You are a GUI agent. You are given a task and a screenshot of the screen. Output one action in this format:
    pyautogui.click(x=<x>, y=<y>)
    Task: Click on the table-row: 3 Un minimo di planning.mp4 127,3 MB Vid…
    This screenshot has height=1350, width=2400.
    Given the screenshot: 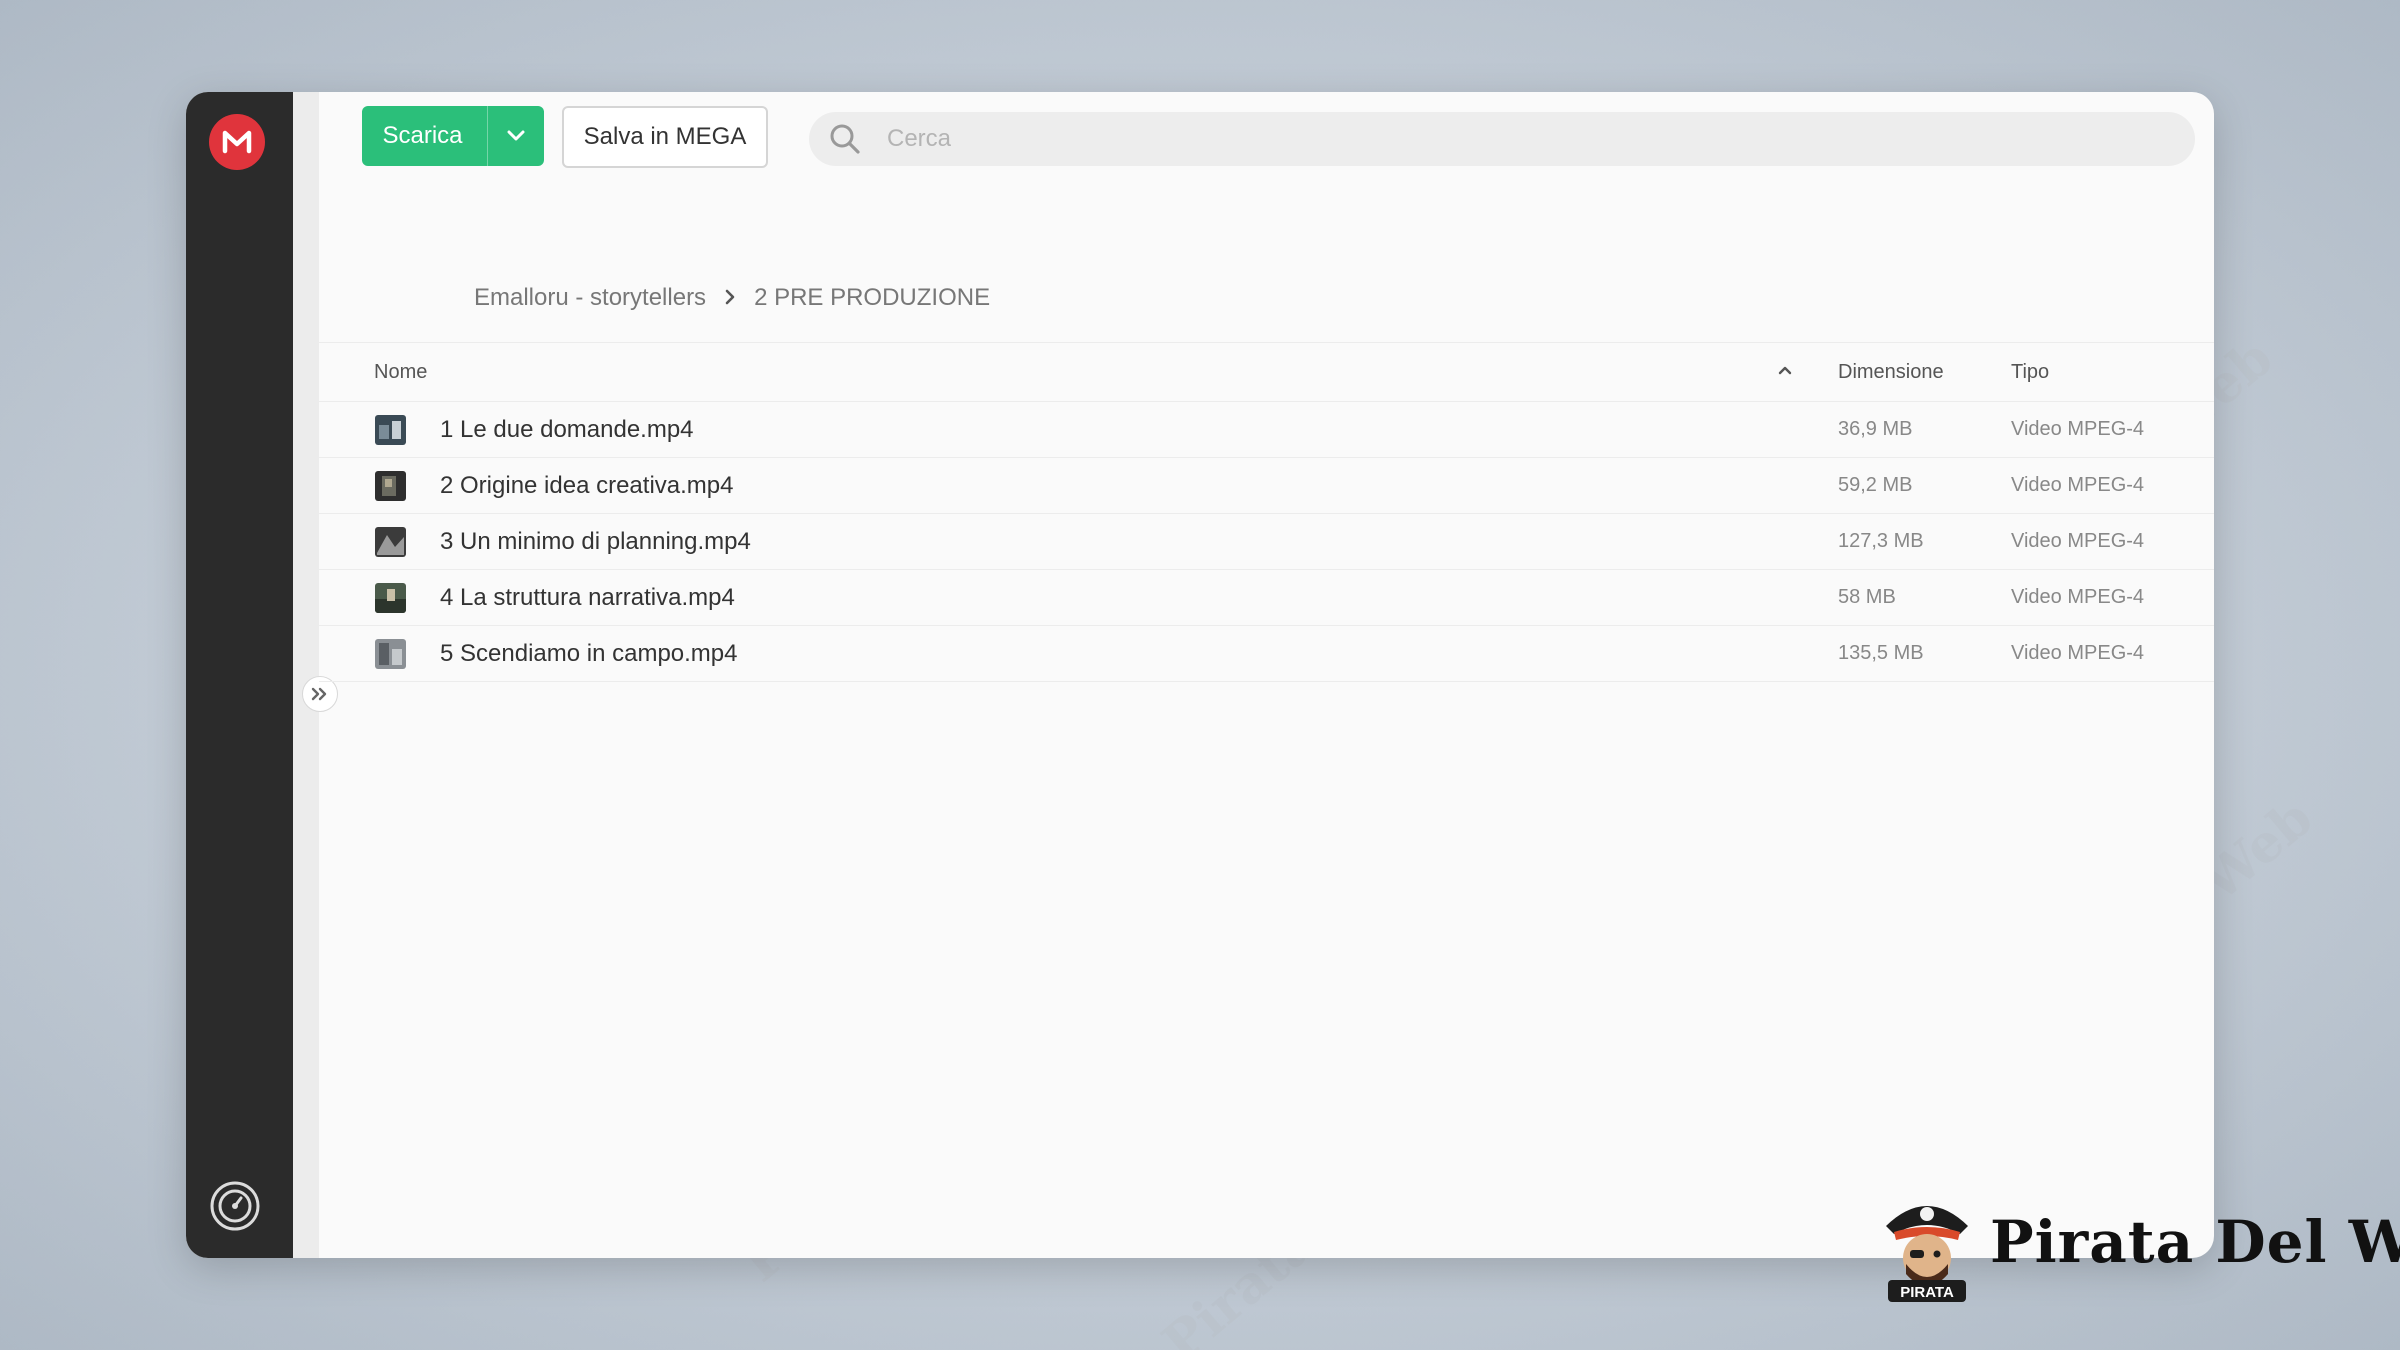 What is the action you would take?
    pyautogui.click(x=1266, y=542)
    